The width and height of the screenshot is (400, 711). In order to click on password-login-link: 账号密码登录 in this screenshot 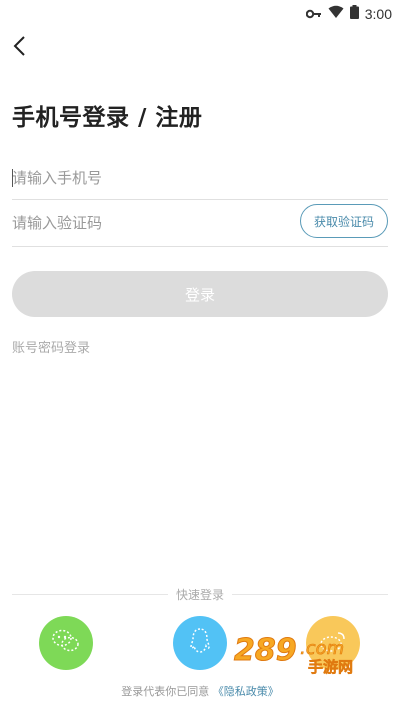, I will do `click(51, 346)`.